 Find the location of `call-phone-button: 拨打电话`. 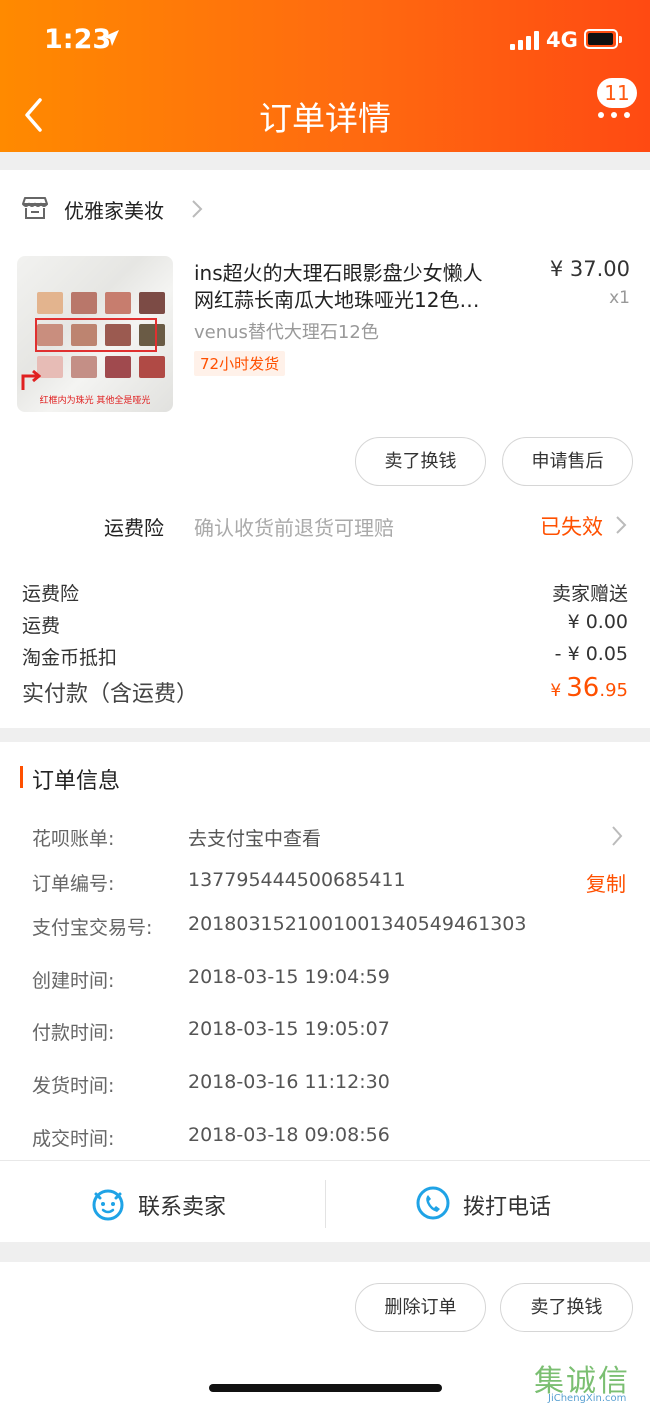

call-phone-button: 拨打电话 is located at coordinates (507, 1205).